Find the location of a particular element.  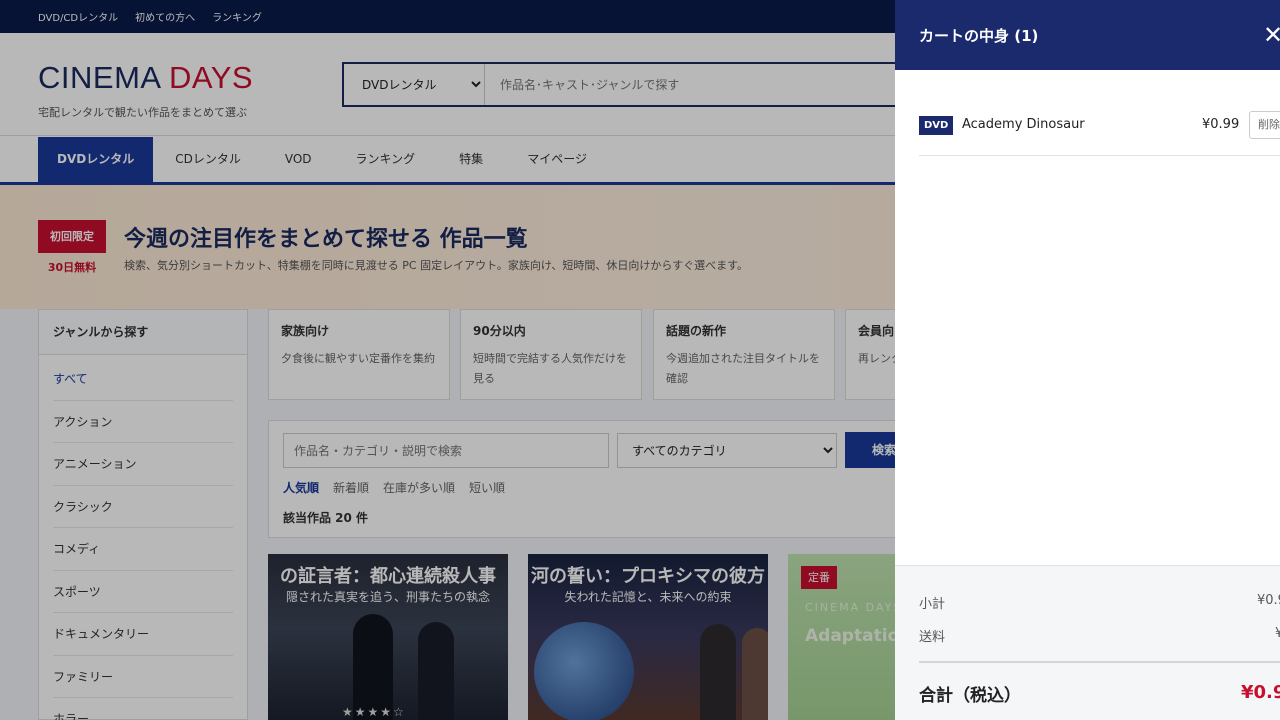

shipping-value: ¥0 is located at coordinates (1277, 633).